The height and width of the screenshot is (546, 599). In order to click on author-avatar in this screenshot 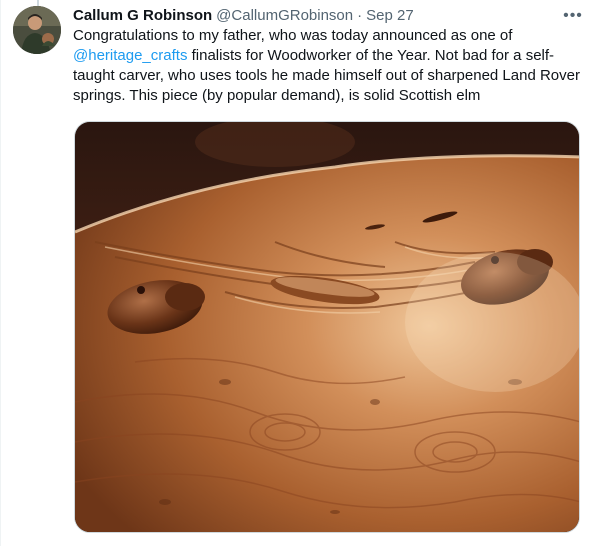, I will do `click(37, 30)`.